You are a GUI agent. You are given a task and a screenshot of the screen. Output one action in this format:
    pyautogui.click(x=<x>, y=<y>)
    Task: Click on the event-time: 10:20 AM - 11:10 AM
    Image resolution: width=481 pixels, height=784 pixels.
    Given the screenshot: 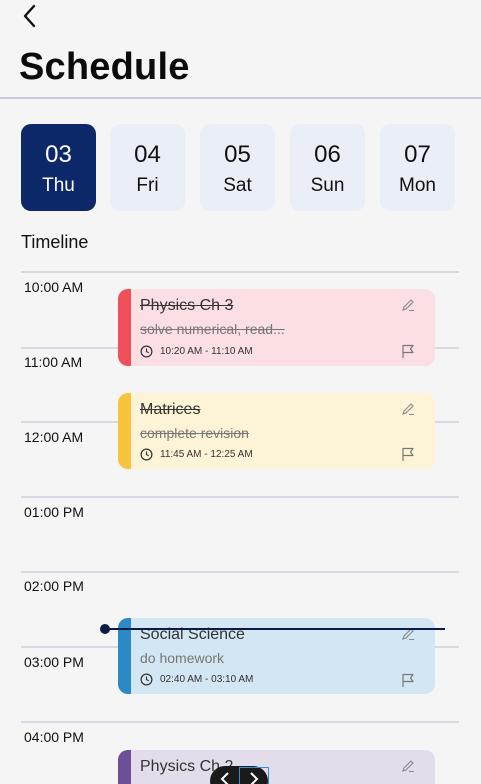 What is the action you would take?
    pyautogui.click(x=206, y=351)
    